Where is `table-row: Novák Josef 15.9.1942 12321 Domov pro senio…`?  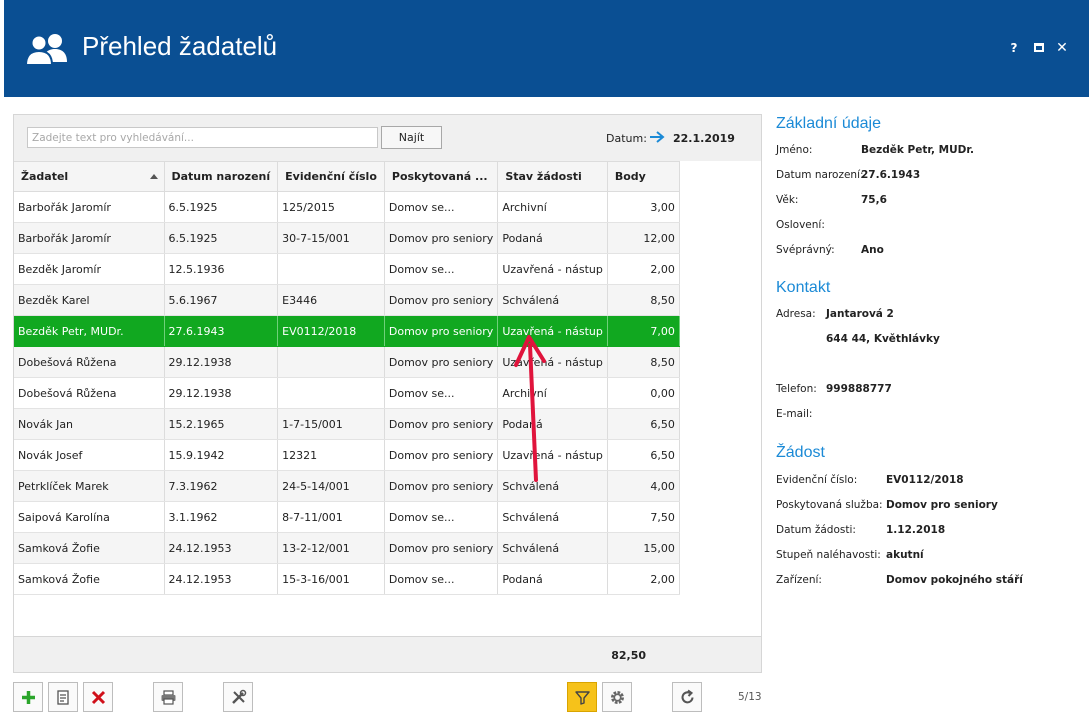
table-row: Novák Josef 15.9.1942 12321 Domov pro senio… is located at coordinates (347, 455).